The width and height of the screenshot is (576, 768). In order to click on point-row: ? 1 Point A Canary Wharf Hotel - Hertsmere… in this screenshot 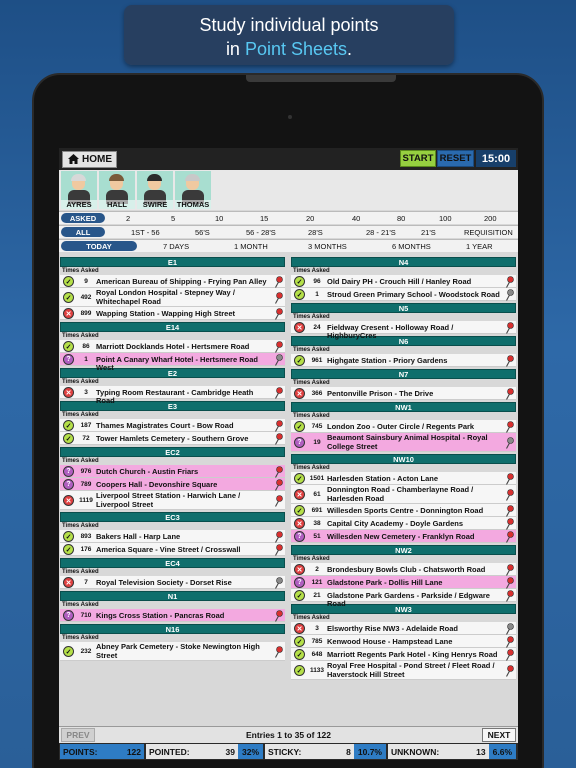, I will do `click(172, 362)`.